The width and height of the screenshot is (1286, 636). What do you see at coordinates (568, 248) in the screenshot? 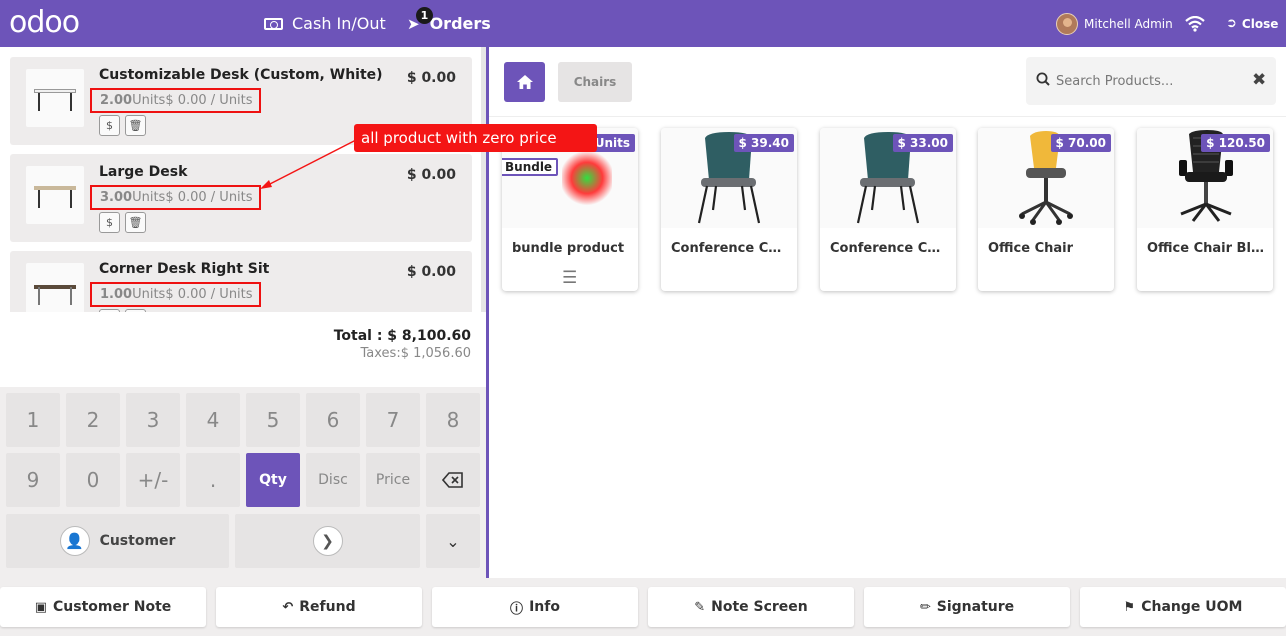
I see `product-name: bundle product` at bounding box center [568, 248].